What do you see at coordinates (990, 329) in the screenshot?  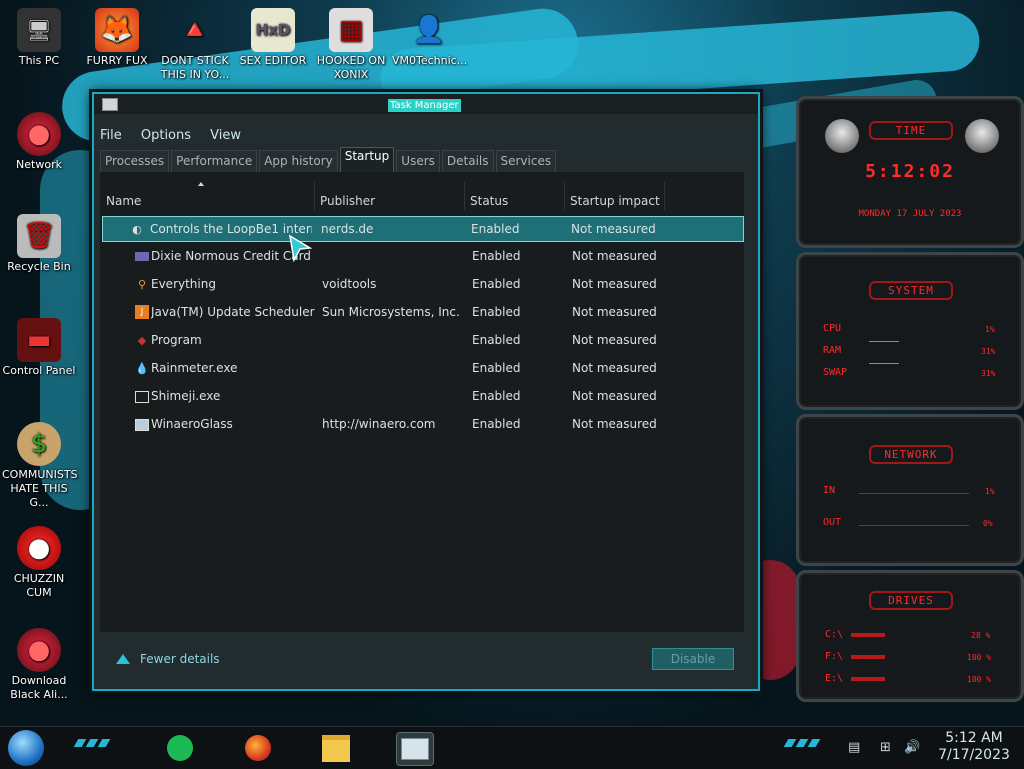 I see `cpu-value: 1%` at bounding box center [990, 329].